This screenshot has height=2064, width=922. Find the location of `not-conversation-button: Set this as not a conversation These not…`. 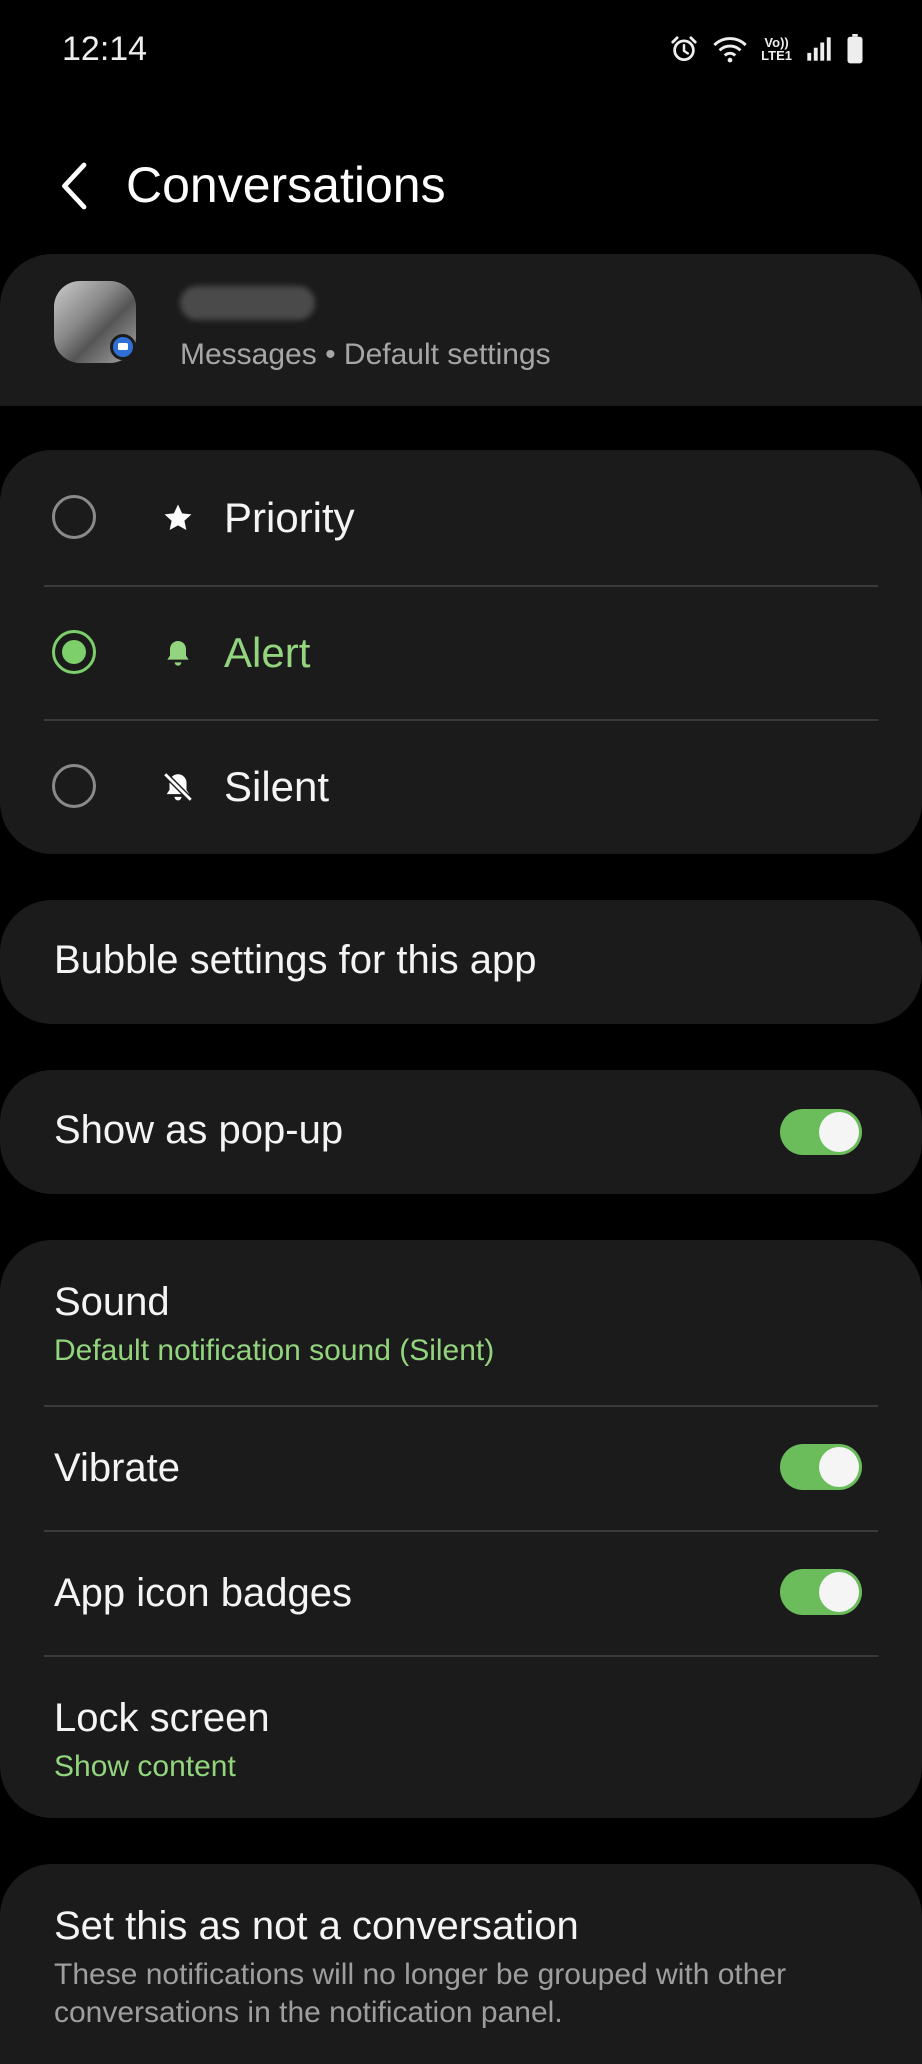

not-conversation-button: Set this as not a conversation These not… is located at coordinates (461, 1964).